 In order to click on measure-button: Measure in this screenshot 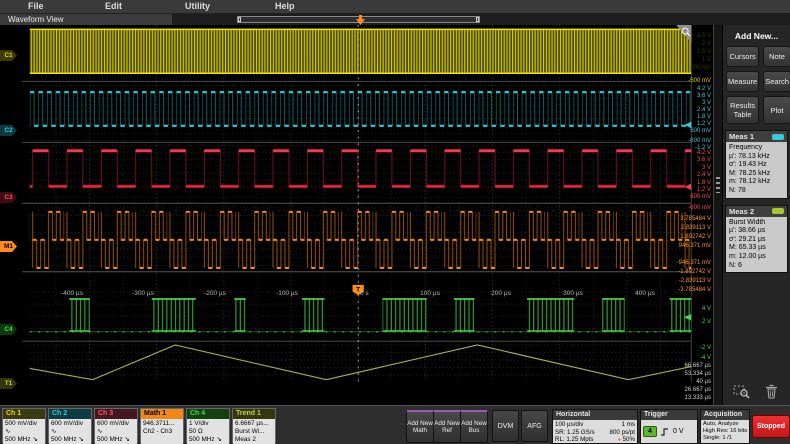, I will do `click(743, 81)`.